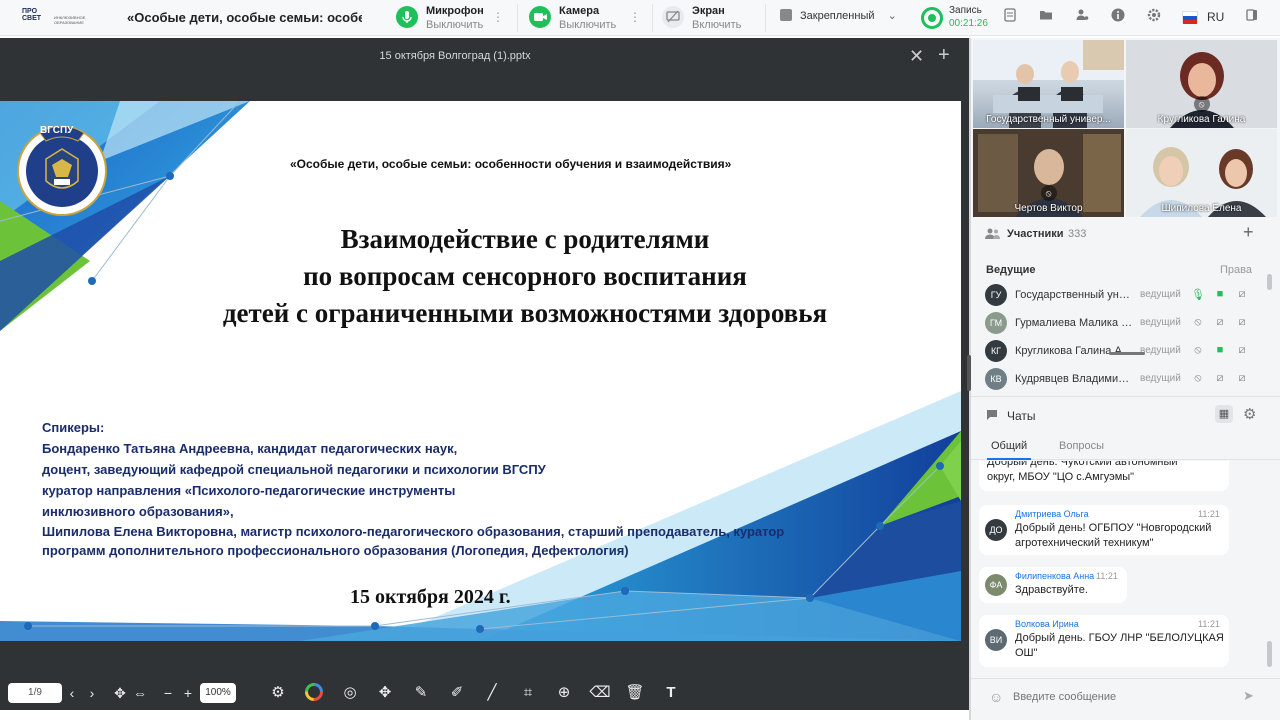 The height and width of the screenshot is (728, 1280). I want to click on participants-header: Участники 333 +, so click(1125, 233).